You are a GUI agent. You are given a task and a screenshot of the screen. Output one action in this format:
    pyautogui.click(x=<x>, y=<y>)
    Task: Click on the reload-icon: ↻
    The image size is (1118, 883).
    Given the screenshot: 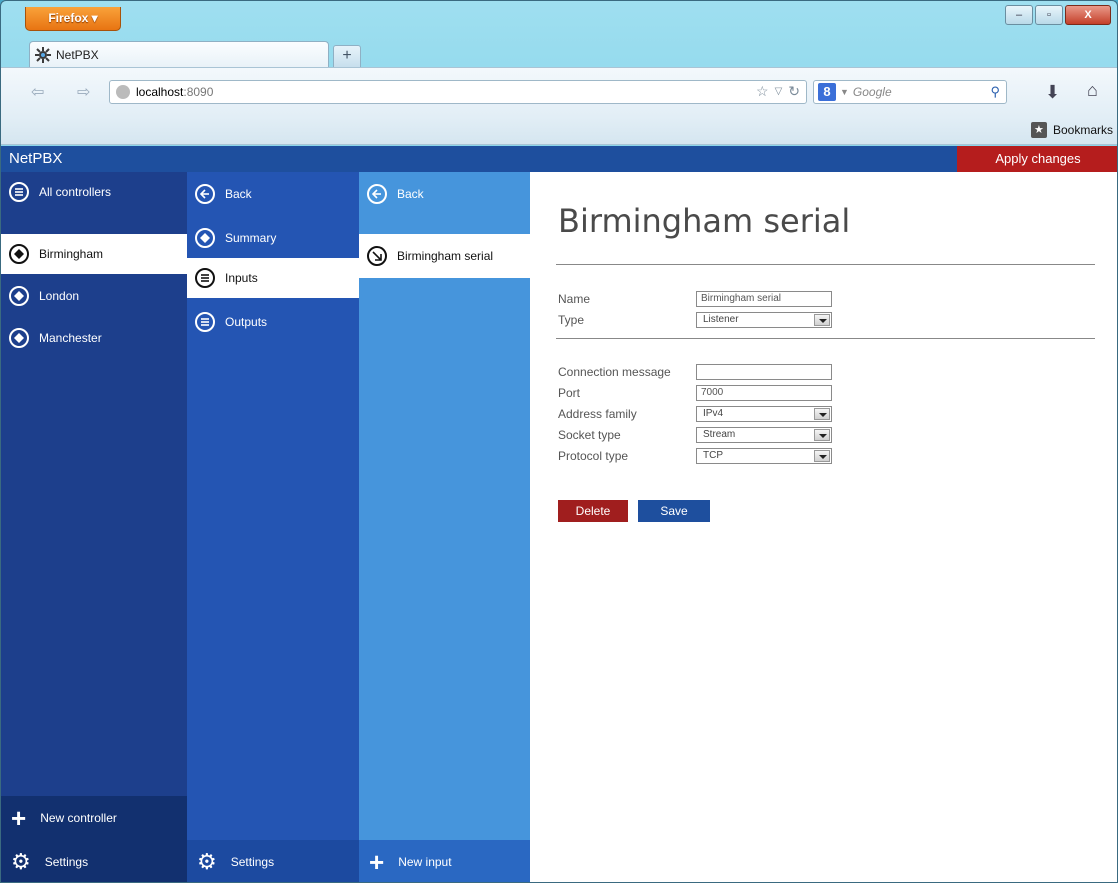 What is the action you would take?
    pyautogui.click(x=794, y=91)
    